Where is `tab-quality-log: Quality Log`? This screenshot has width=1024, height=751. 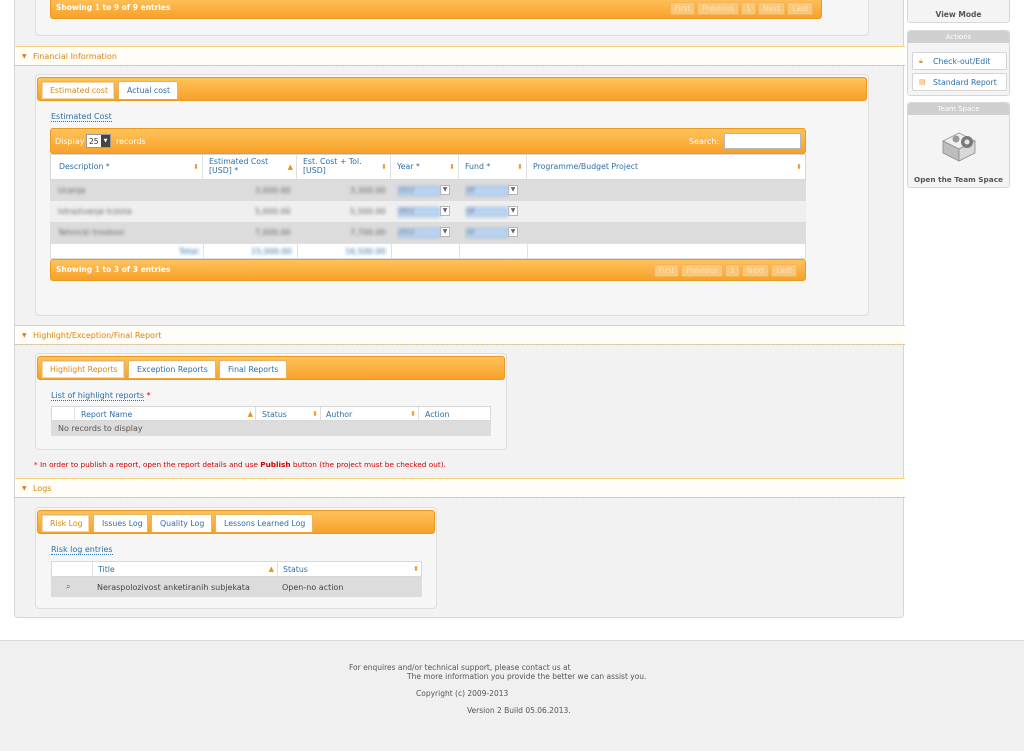
tab-quality-log: Quality Log is located at coordinates (181, 523).